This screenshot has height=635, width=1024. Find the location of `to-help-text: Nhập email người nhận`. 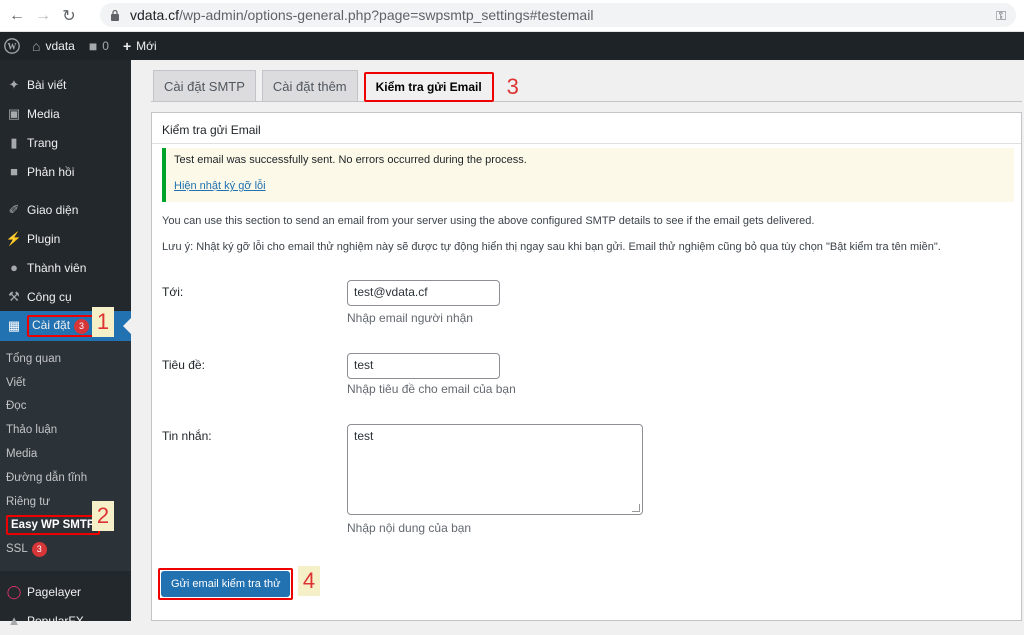

to-help-text: Nhập email người nhận is located at coordinates (410, 318).